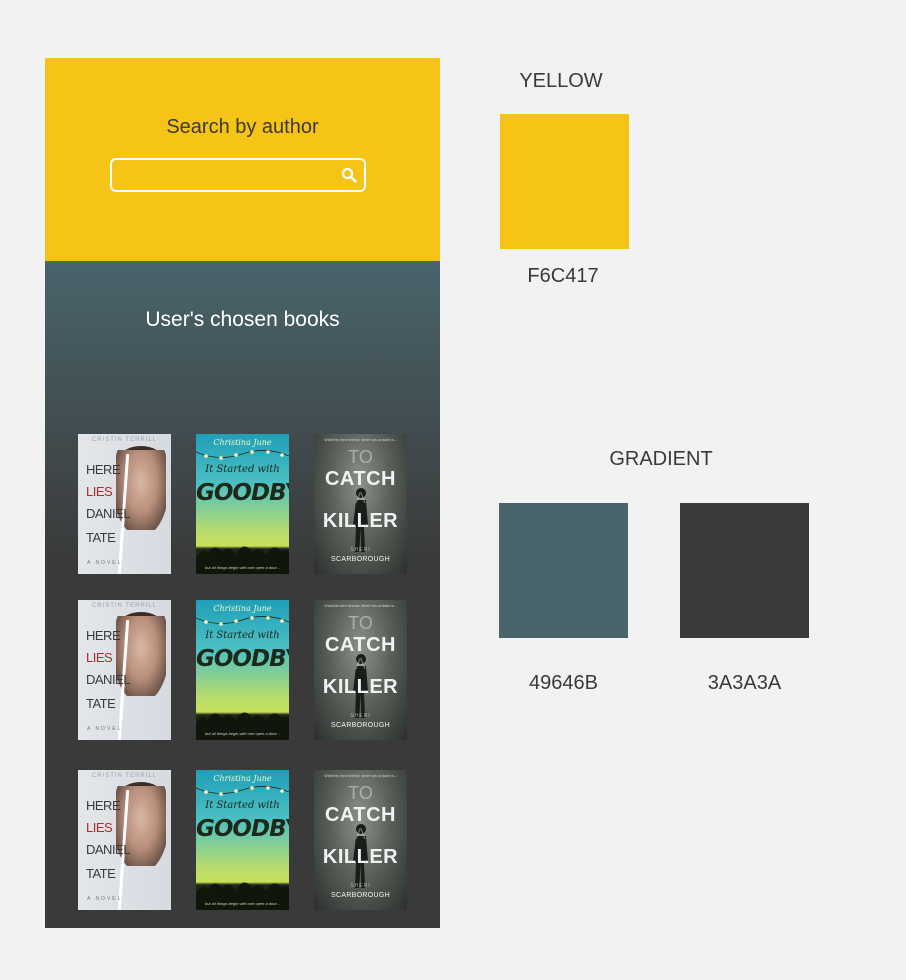  Describe the element at coordinates (242, 127) in the screenshot. I see `search-label: Search by author` at that location.